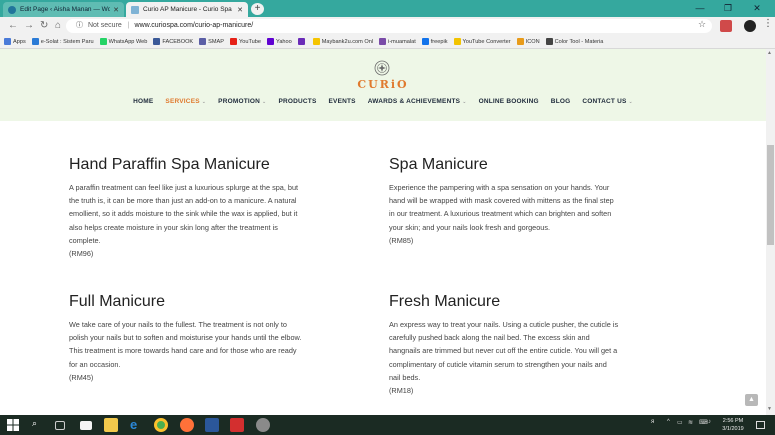 The height and width of the screenshot is (435, 775). I want to click on bookmark-item: WhatsApp Web, so click(123, 41).